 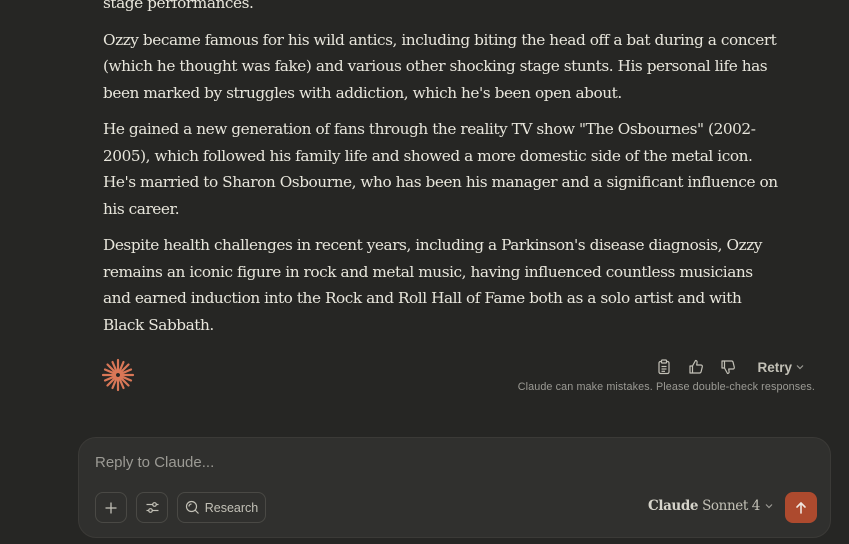 I want to click on copy-button, so click(x=664, y=367).